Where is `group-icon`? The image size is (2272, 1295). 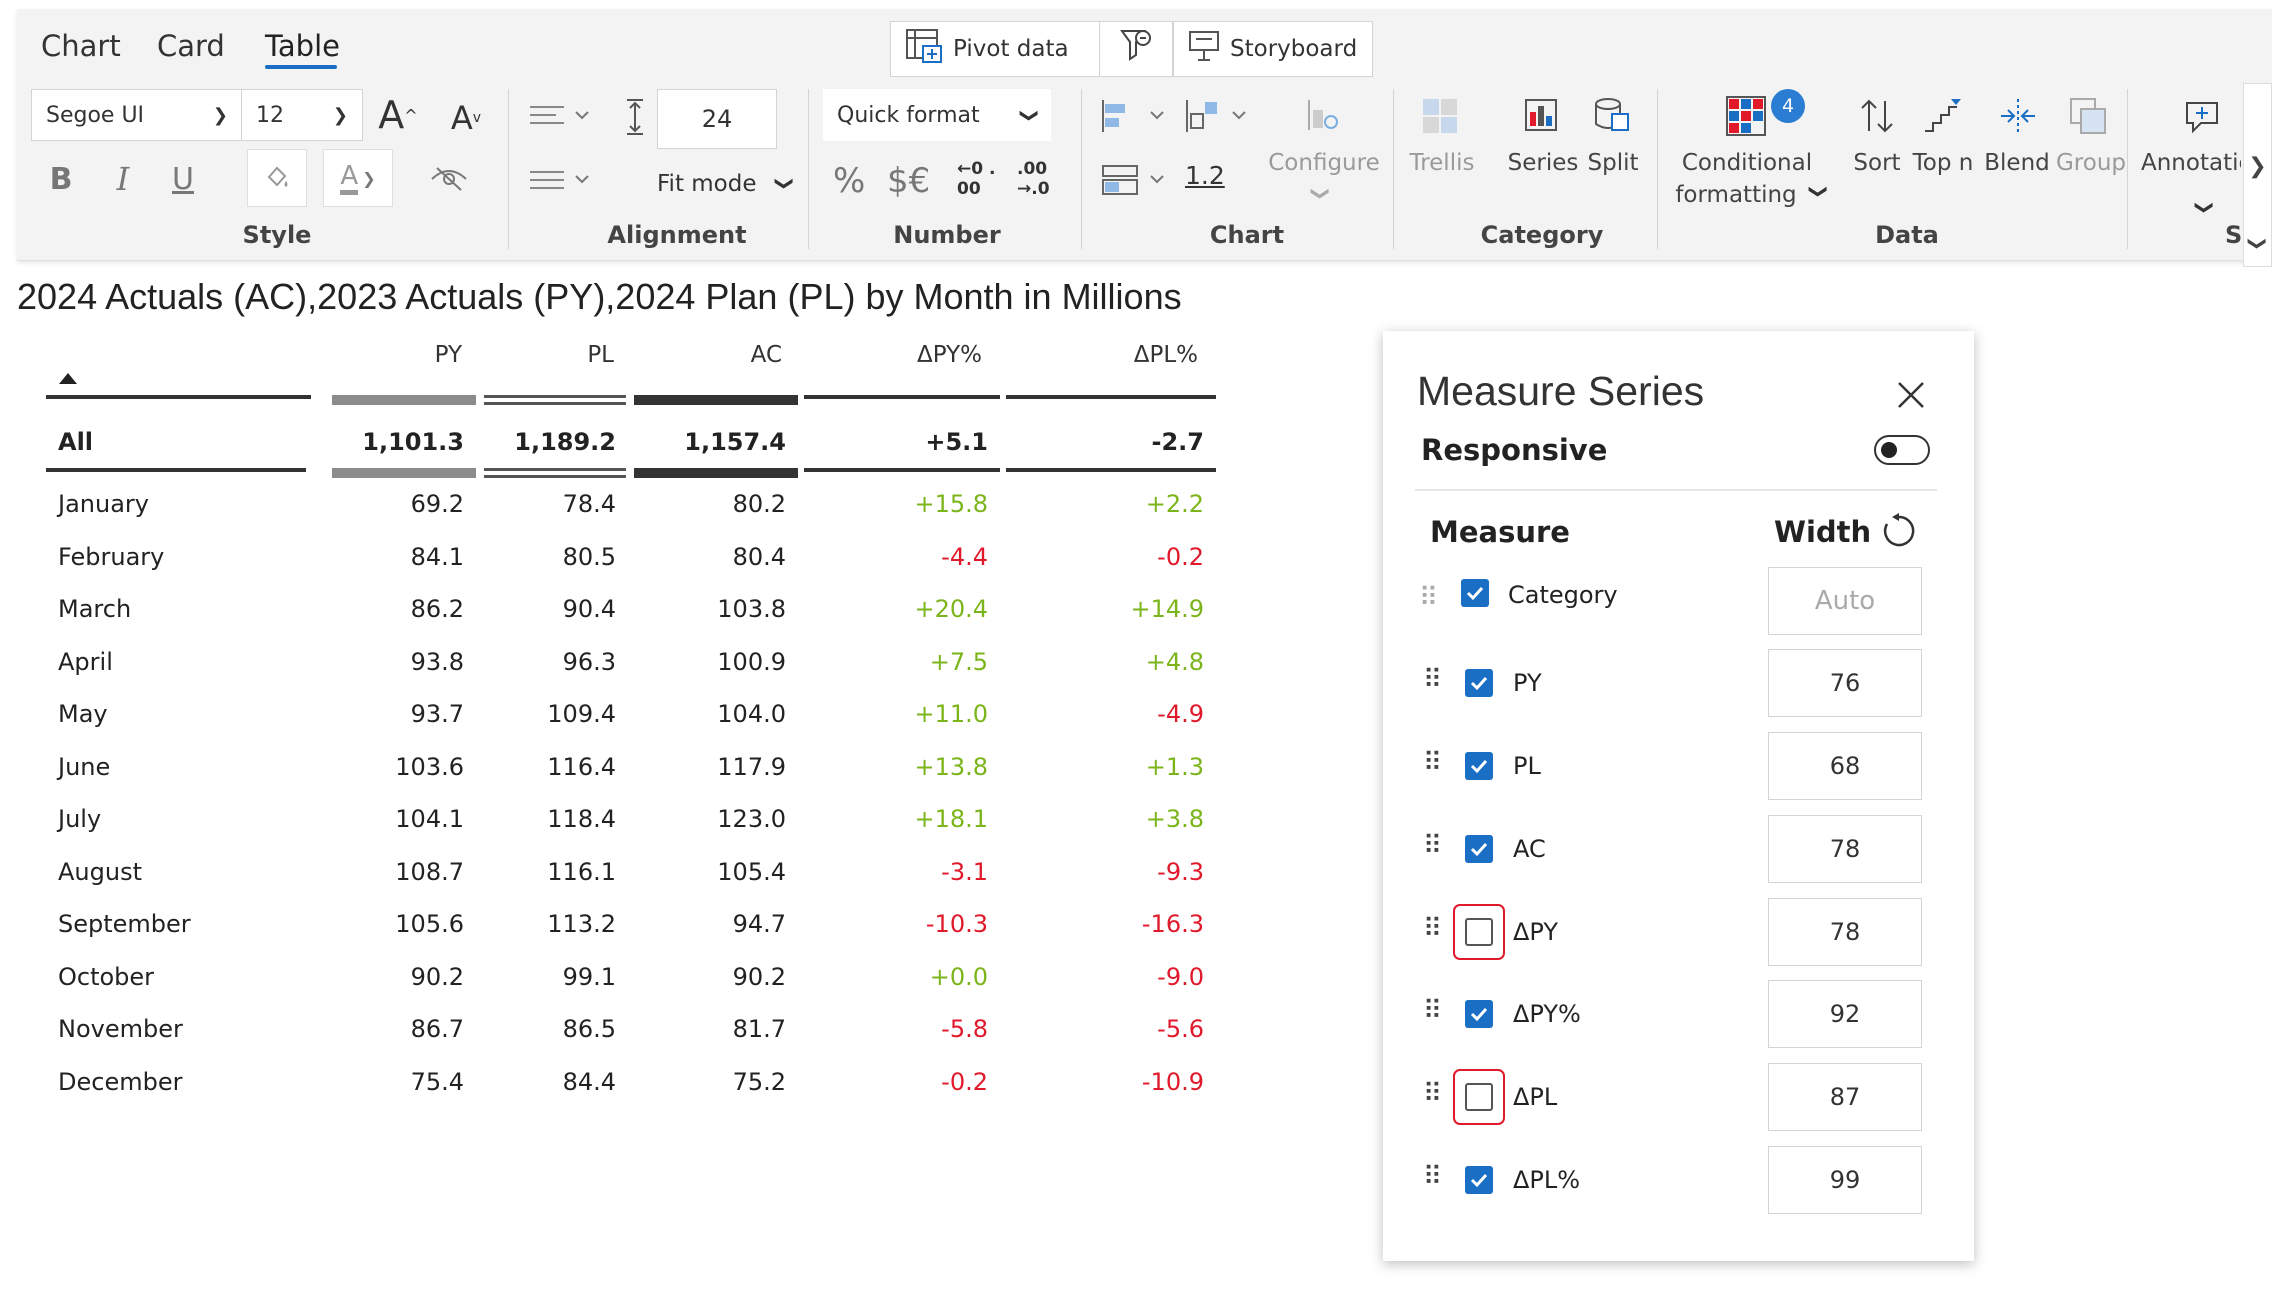 group-icon is located at coordinates (2088, 116).